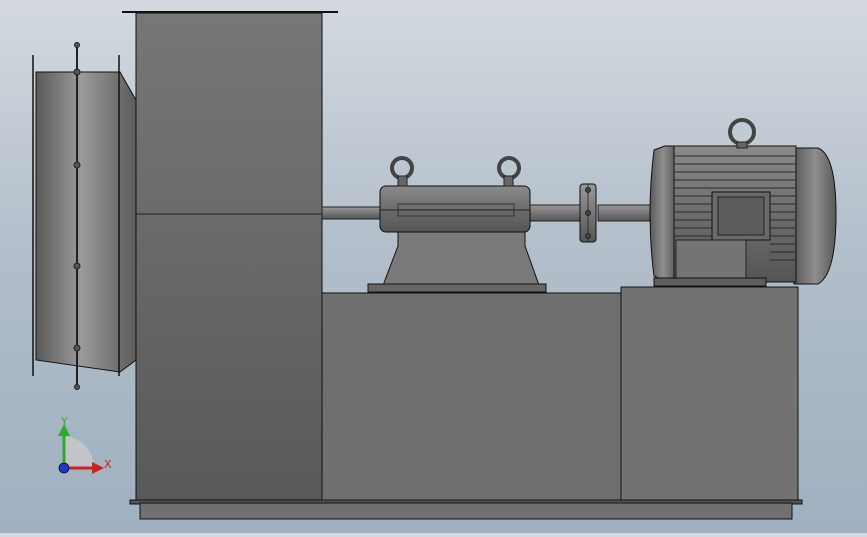 The width and height of the screenshot is (867, 537). What do you see at coordinates (98, 468) in the screenshot?
I see `x-axis-arrowhead` at bounding box center [98, 468].